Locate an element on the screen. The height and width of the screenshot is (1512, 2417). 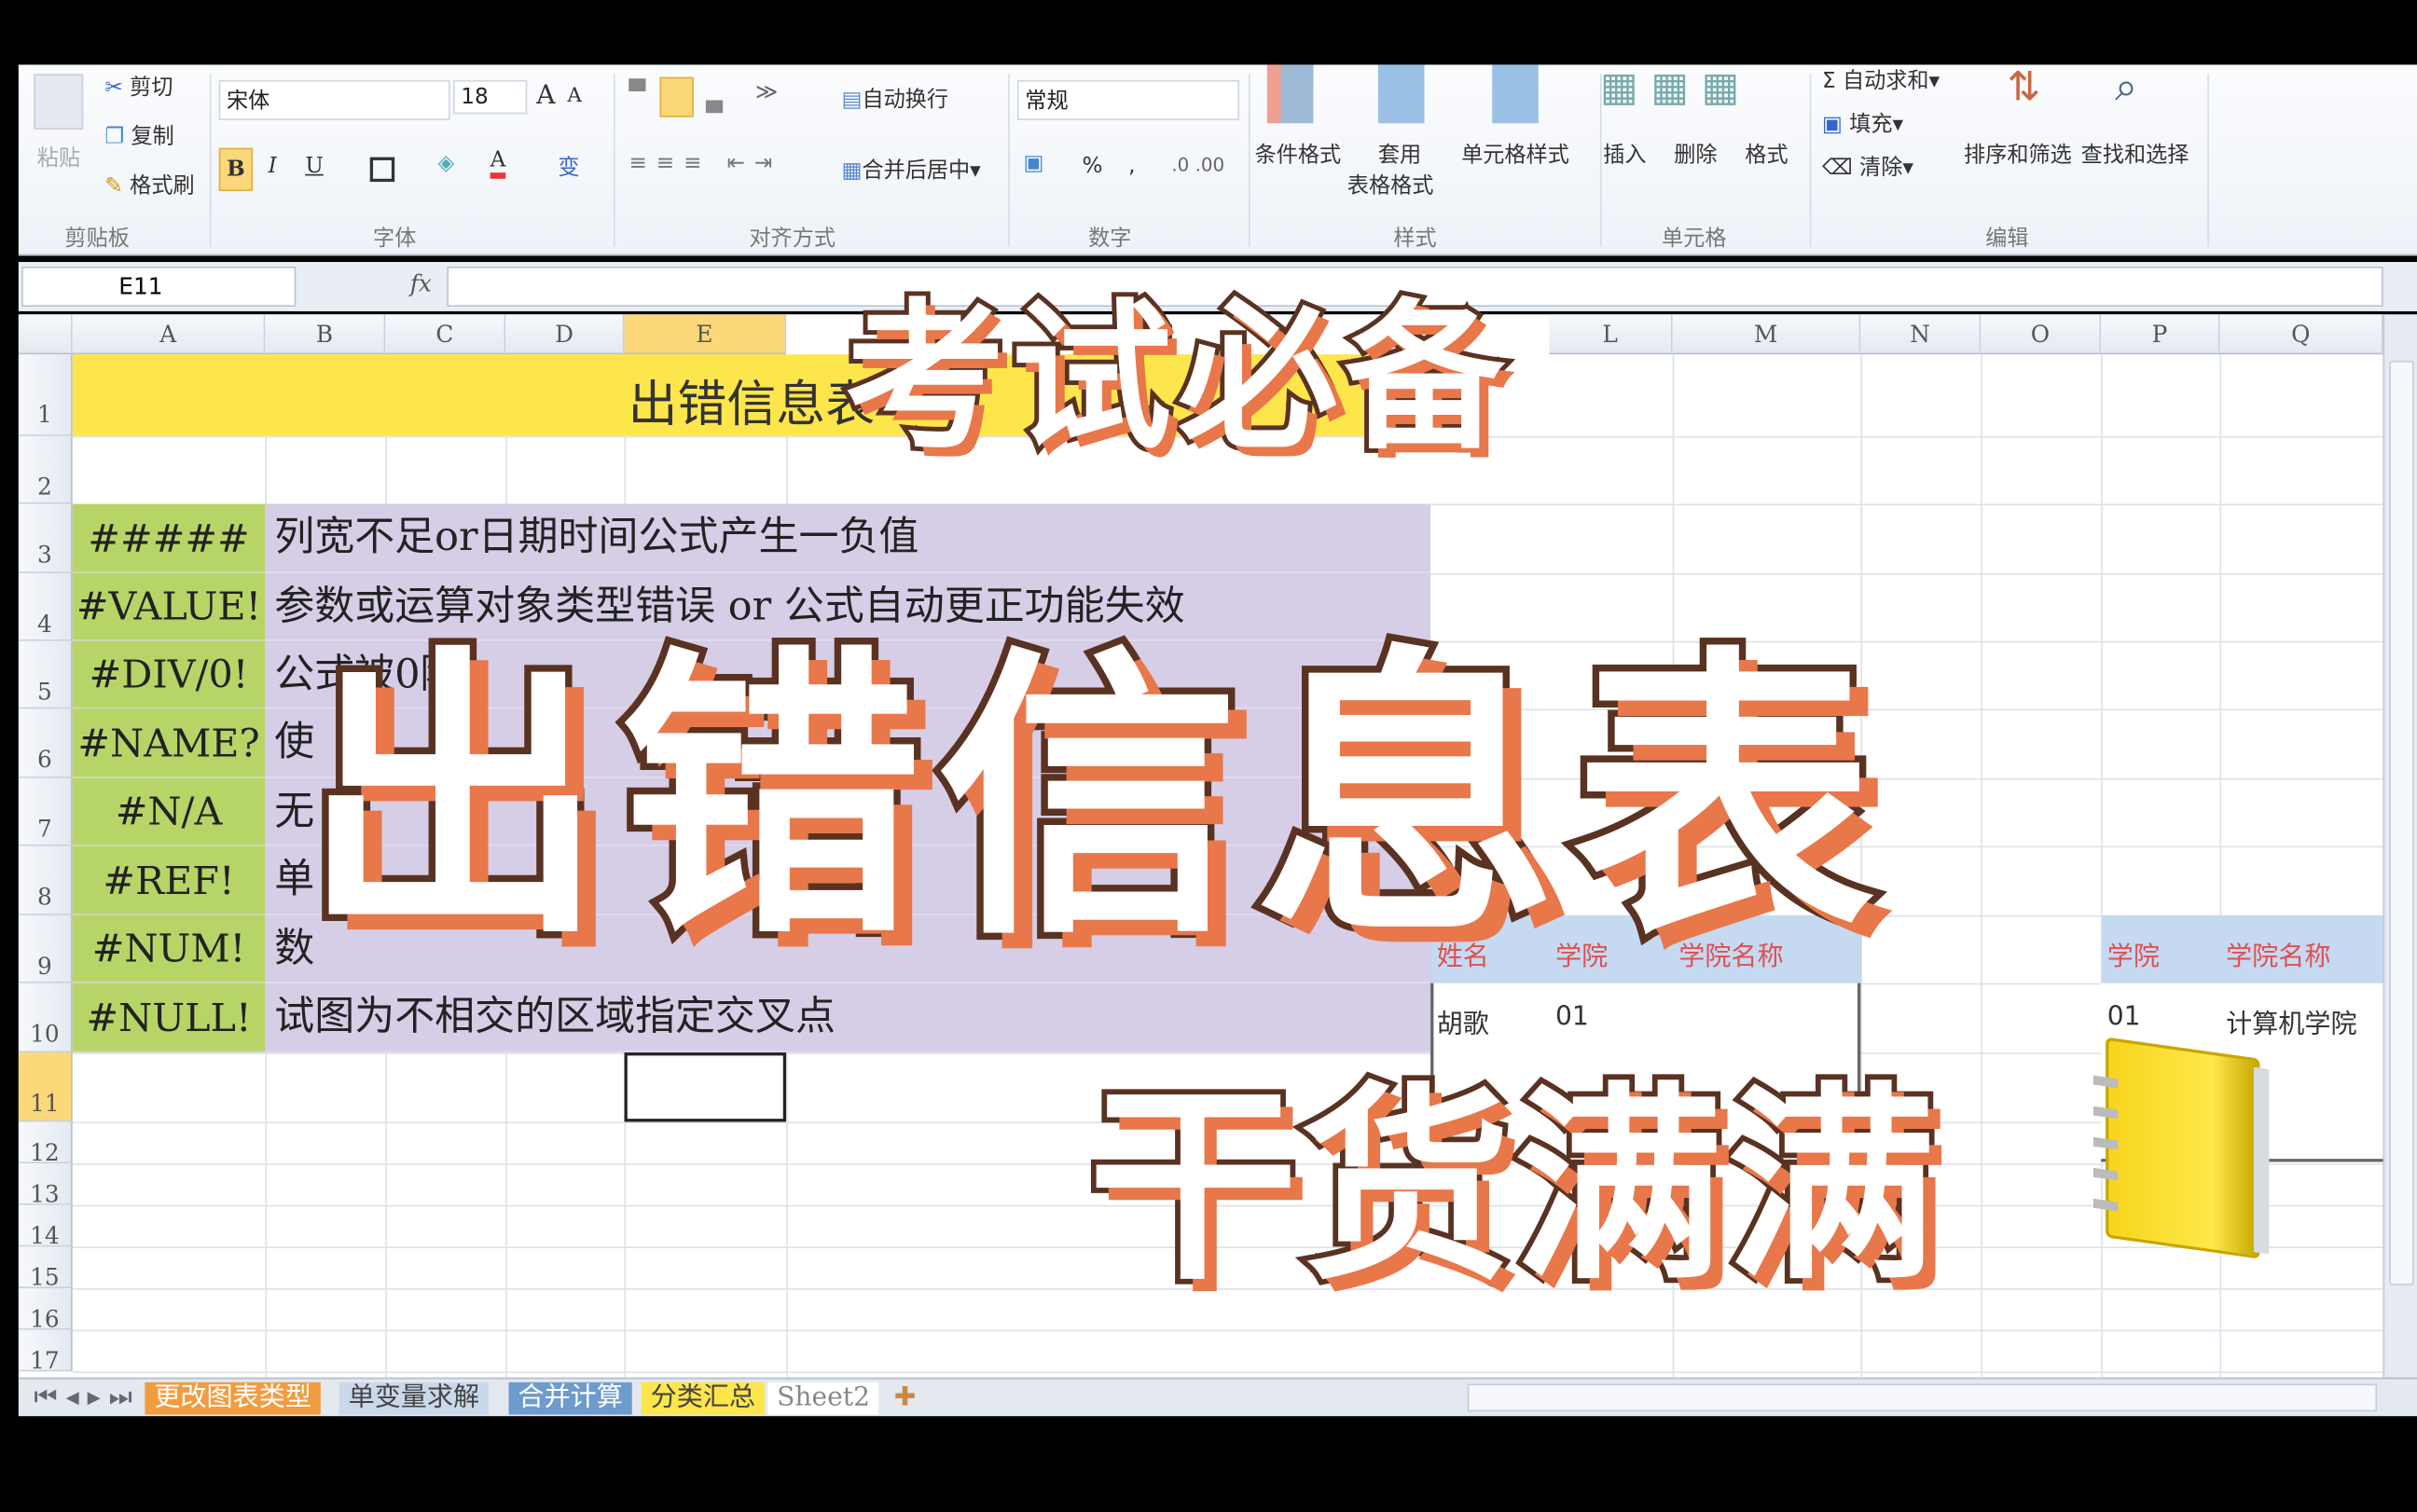
column-header: A is located at coordinates (169, 334).